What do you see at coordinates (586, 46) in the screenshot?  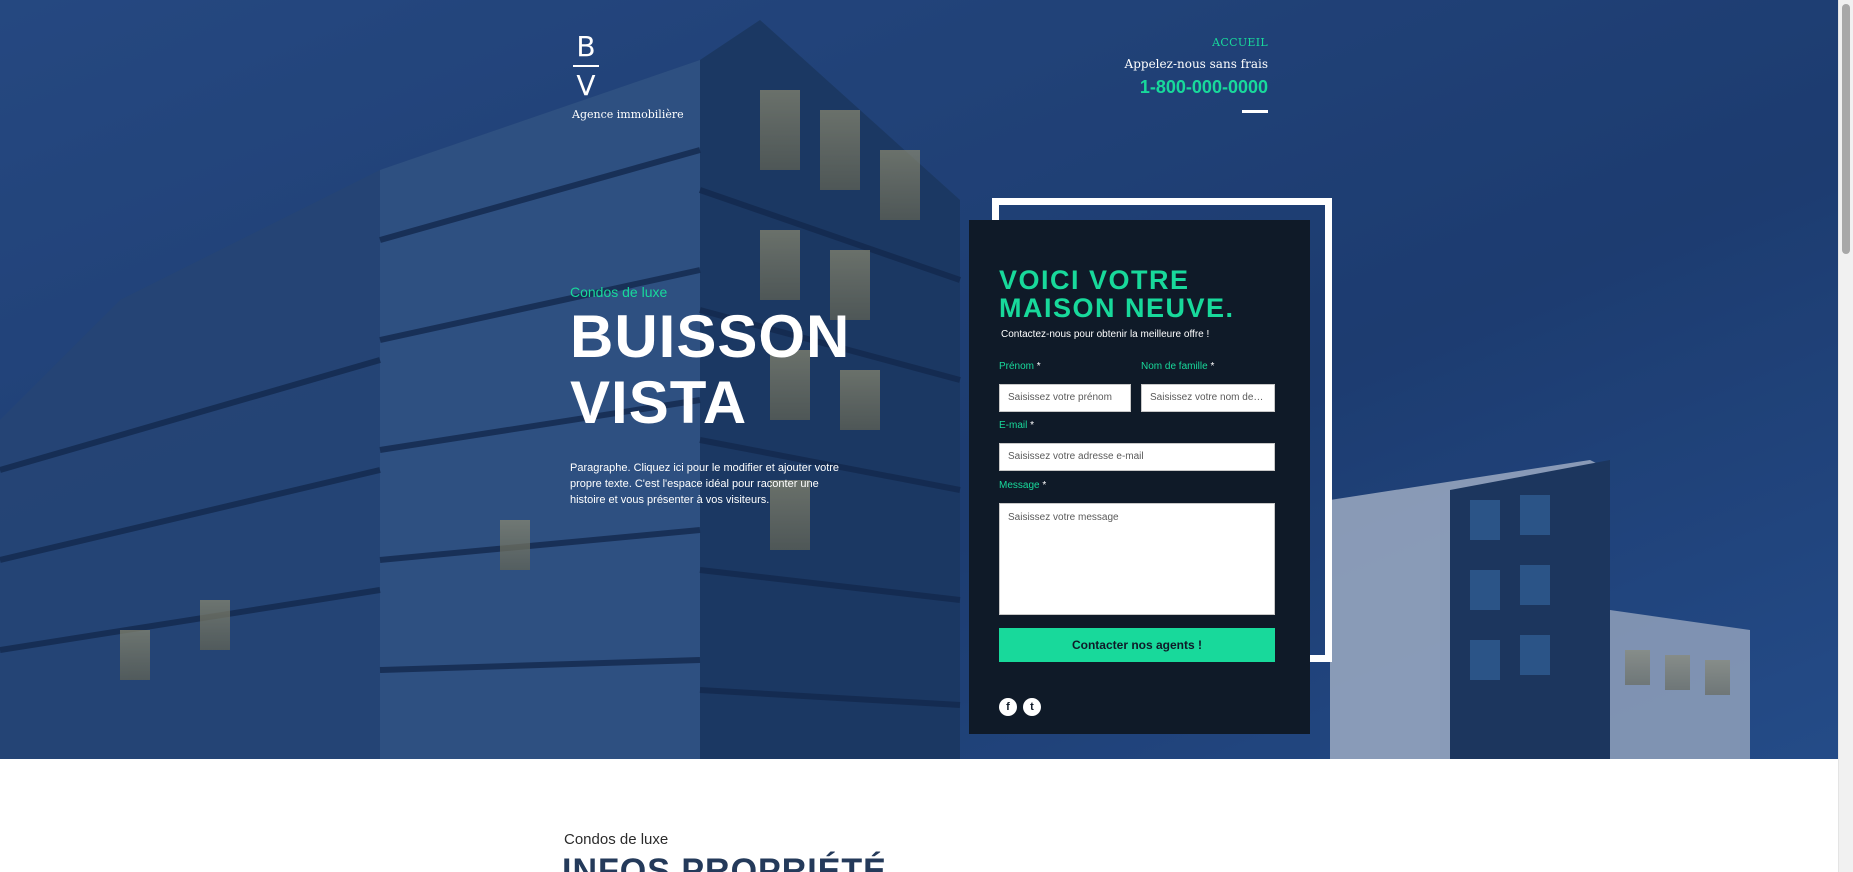 I see `logo-letter-b: B` at bounding box center [586, 46].